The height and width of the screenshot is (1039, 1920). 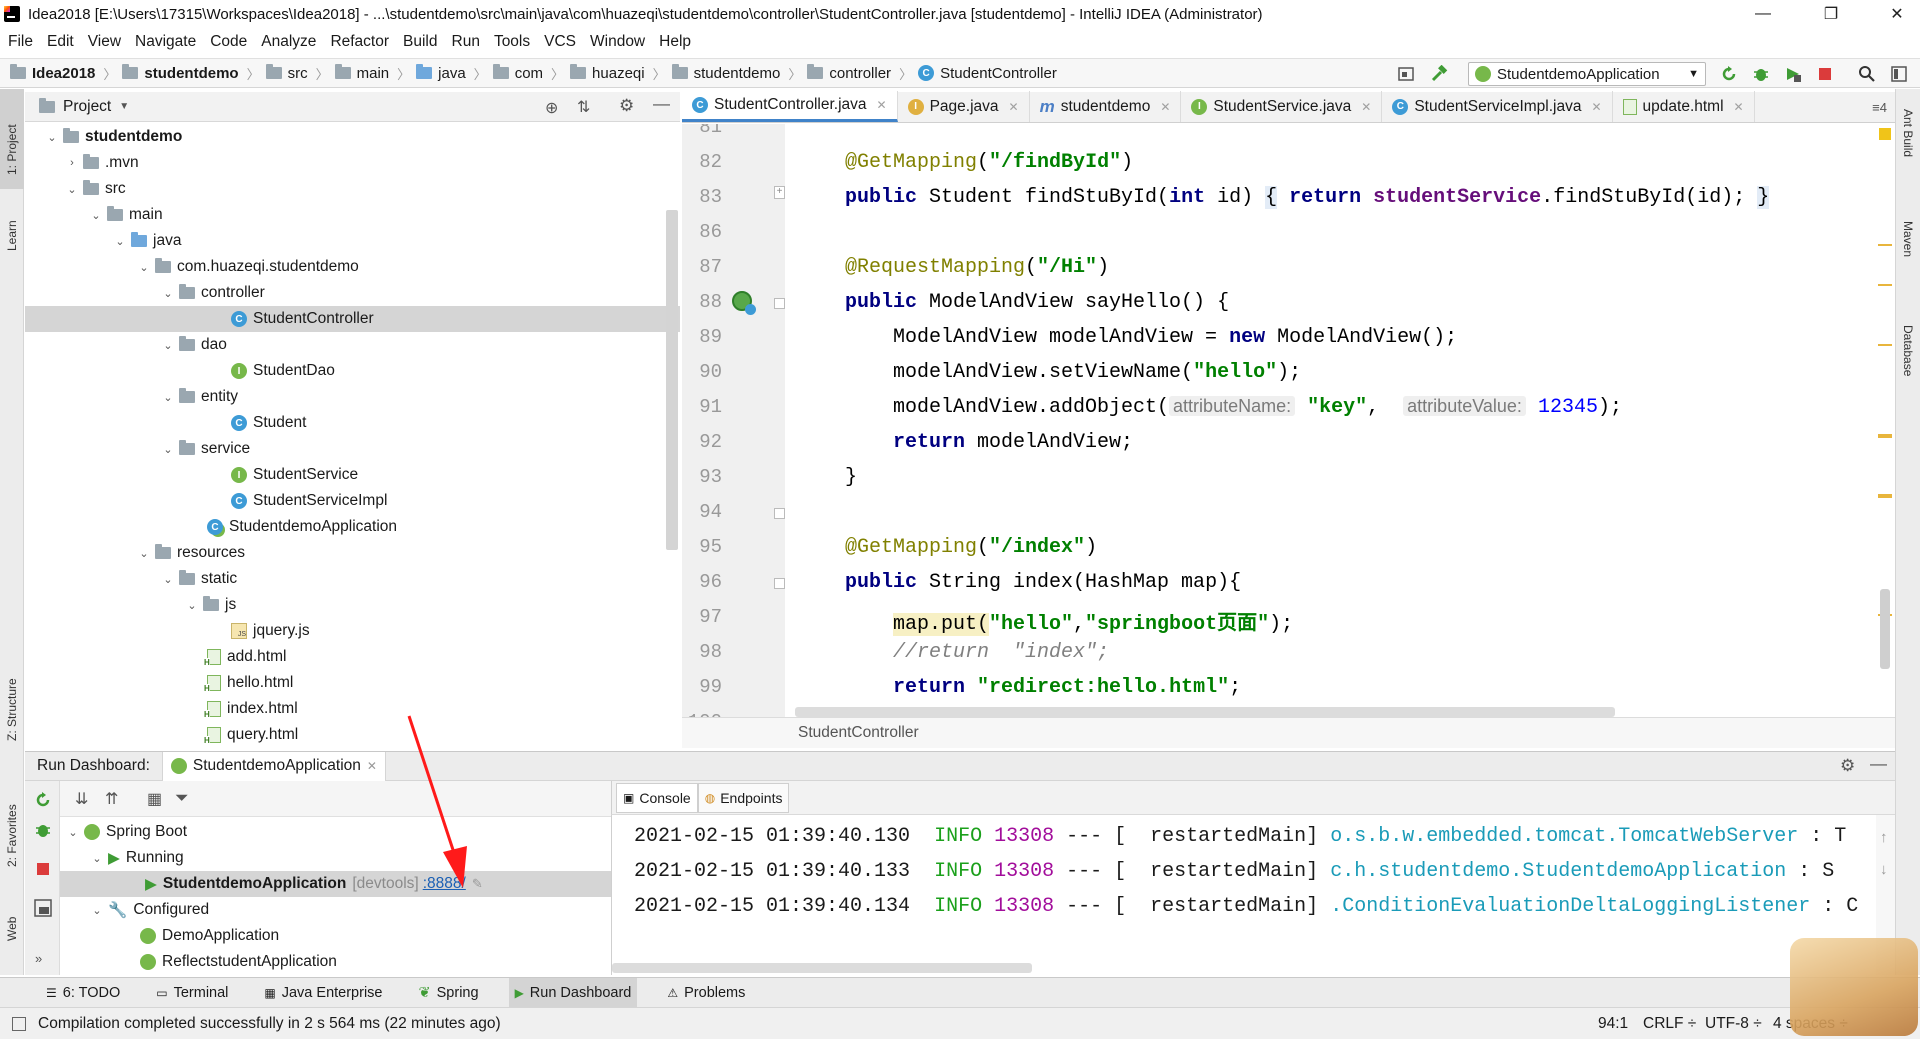 What do you see at coordinates (12, 235) in the screenshot?
I see `tool-button-learn: Learn` at bounding box center [12, 235].